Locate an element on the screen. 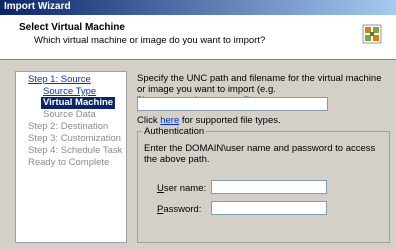 This screenshot has width=396, height=249. title-bar: Import Wizard is located at coordinates (198, 7).